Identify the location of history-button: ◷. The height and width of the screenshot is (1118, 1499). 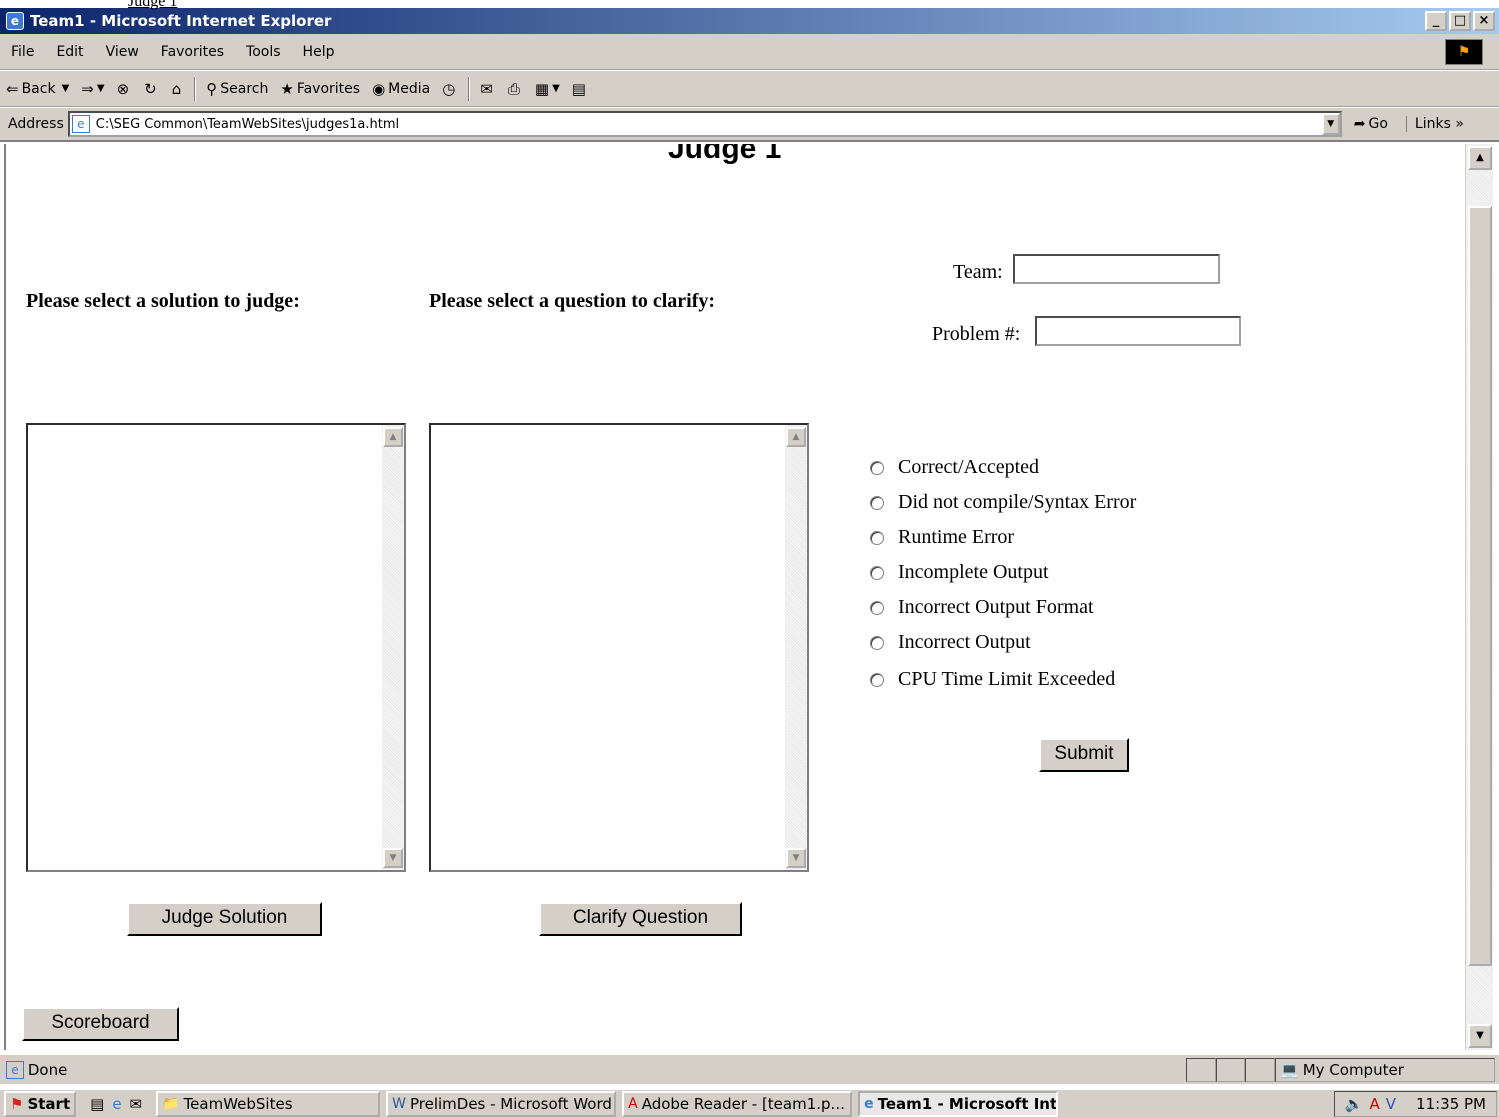
(450, 89).